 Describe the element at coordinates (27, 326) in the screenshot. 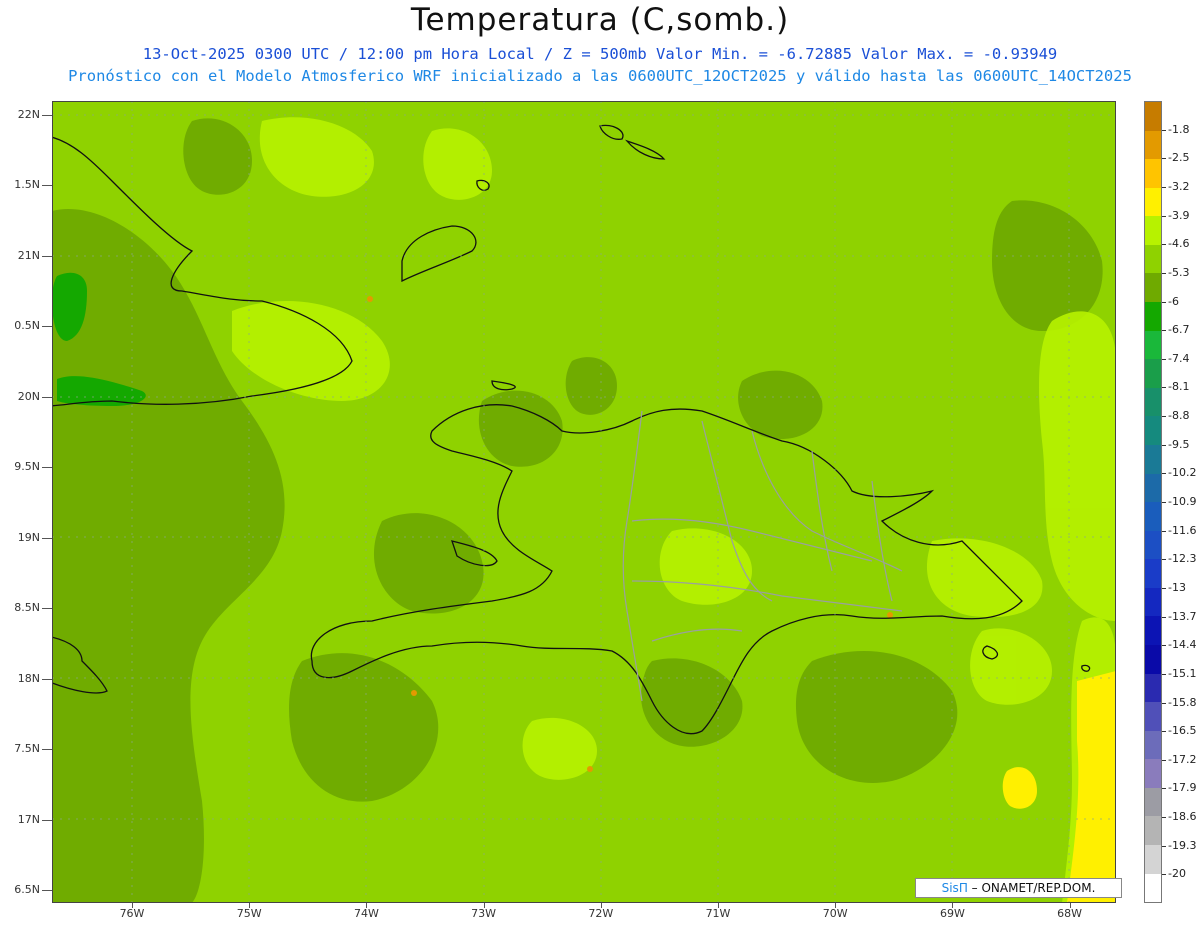

I see `y-axis-label: 0.5N` at that location.